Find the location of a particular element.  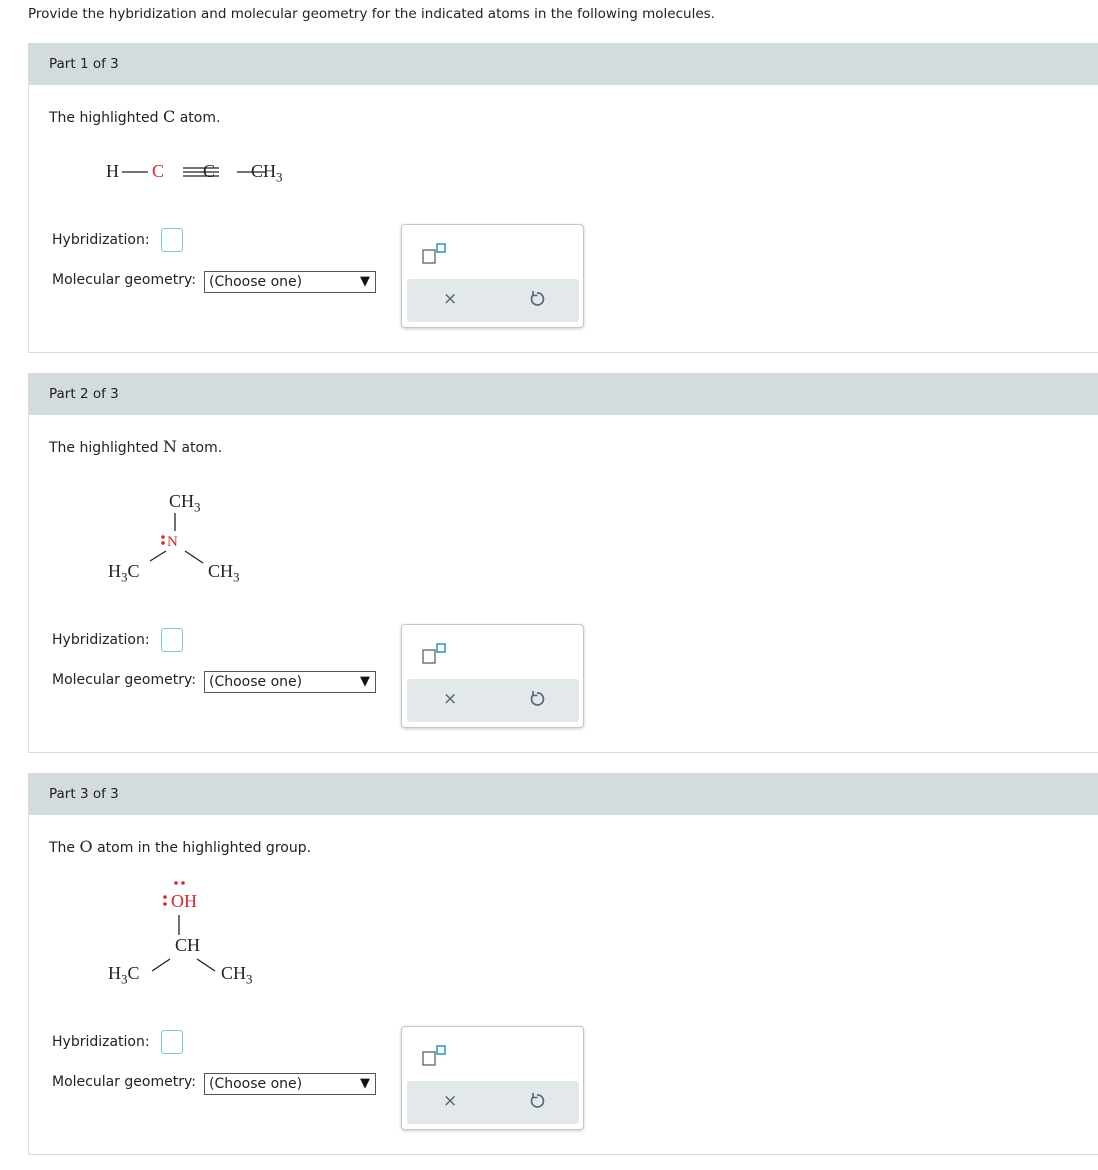

molecule-propyne: H C C CH3 is located at coordinates (194, 173).